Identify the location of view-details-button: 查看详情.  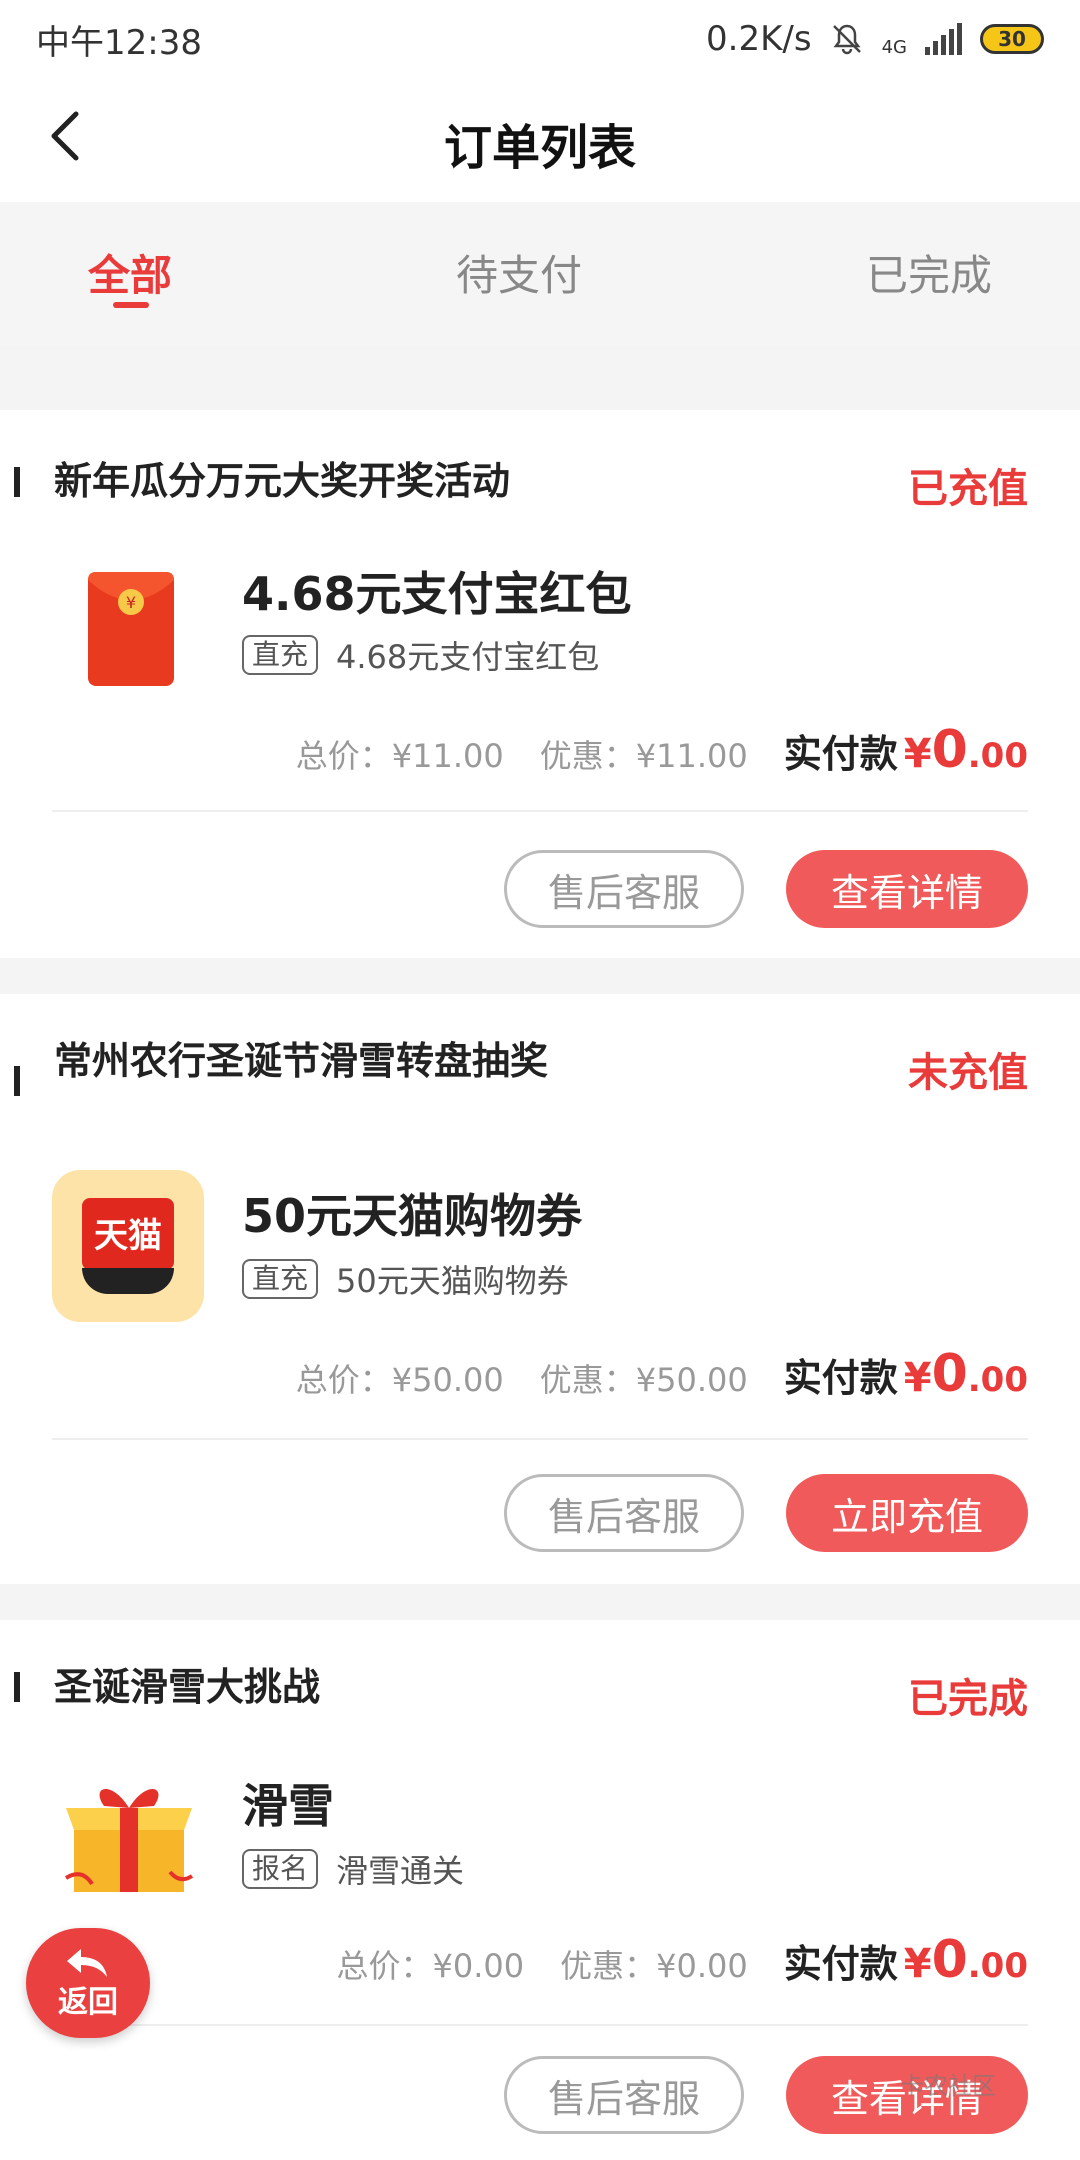
(907, 889).